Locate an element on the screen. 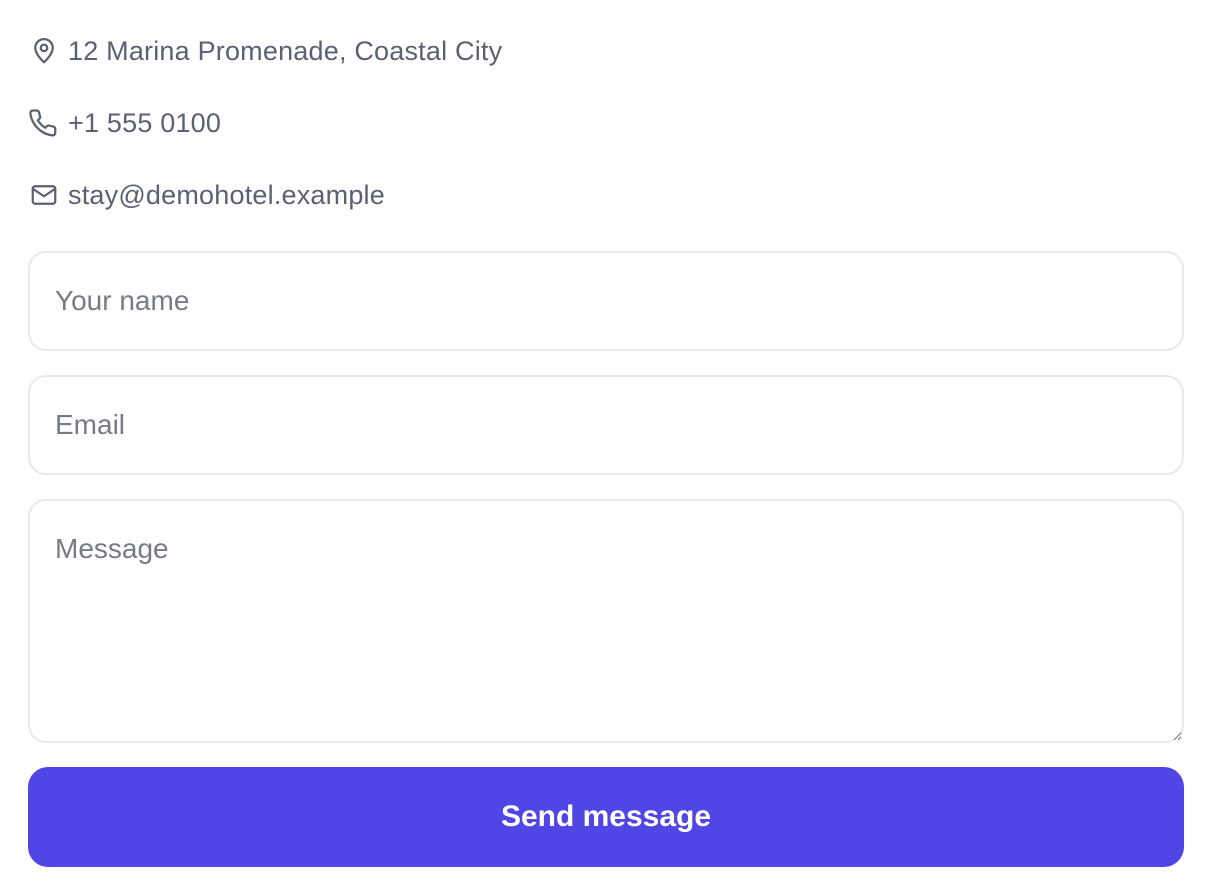 Image resolution: width=1212 pixels, height=894 pixels. name-input is located at coordinates (606, 301).